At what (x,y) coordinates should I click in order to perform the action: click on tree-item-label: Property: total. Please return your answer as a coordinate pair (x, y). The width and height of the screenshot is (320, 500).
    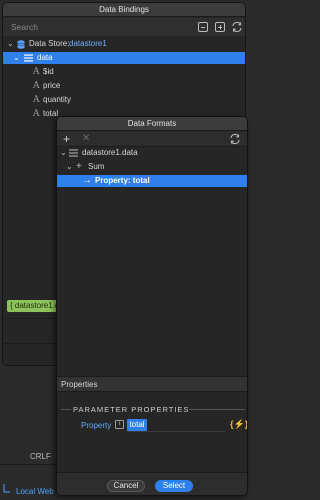
    Looking at the image, I should click on (122, 180).